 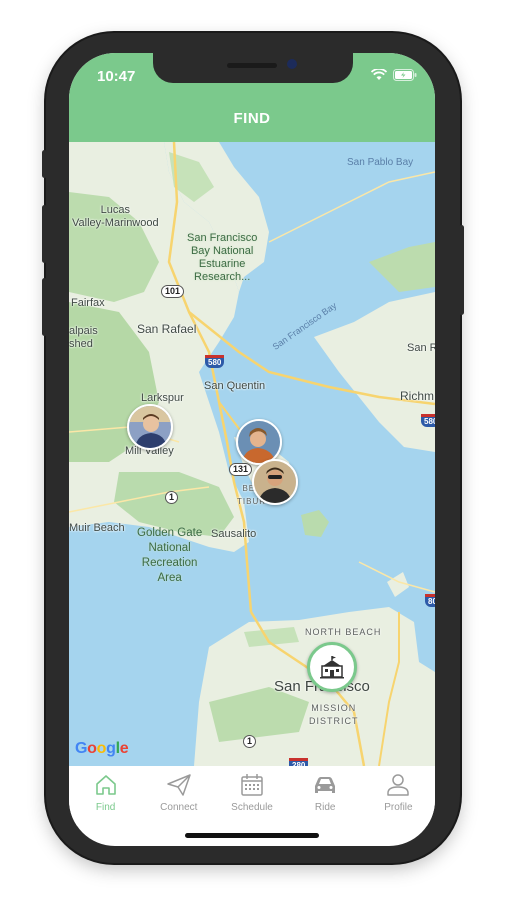 What do you see at coordinates (234, 534) in the screenshot?
I see `label-sausalito: Sausalito` at bounding box center [234, 534].